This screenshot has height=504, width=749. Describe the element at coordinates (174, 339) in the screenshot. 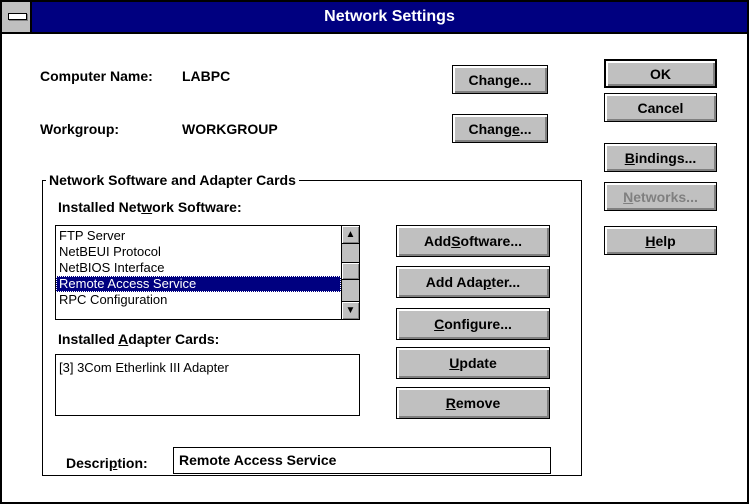

I see `label-text: dapter Cards:` at that location.